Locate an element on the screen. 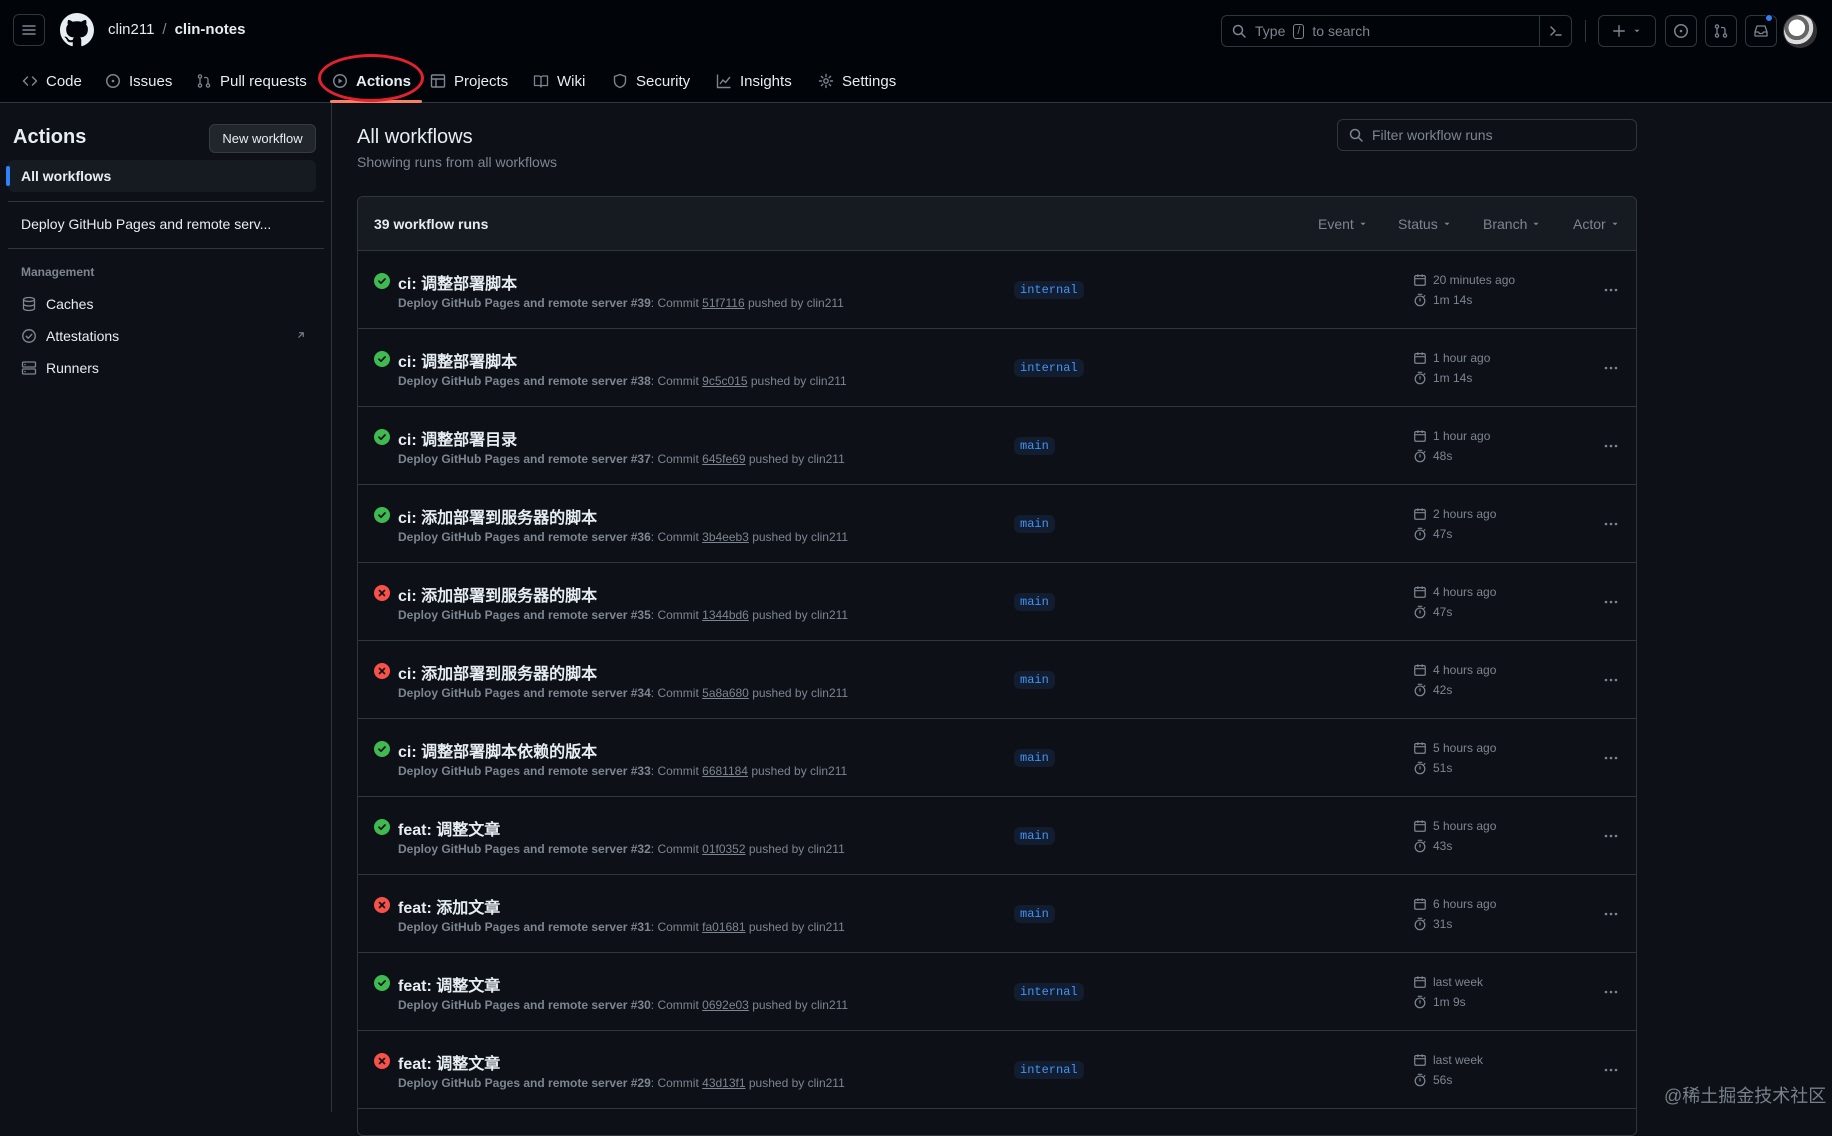  sidebar-item-attestations: Attestations is located at coordinates (166, 336).